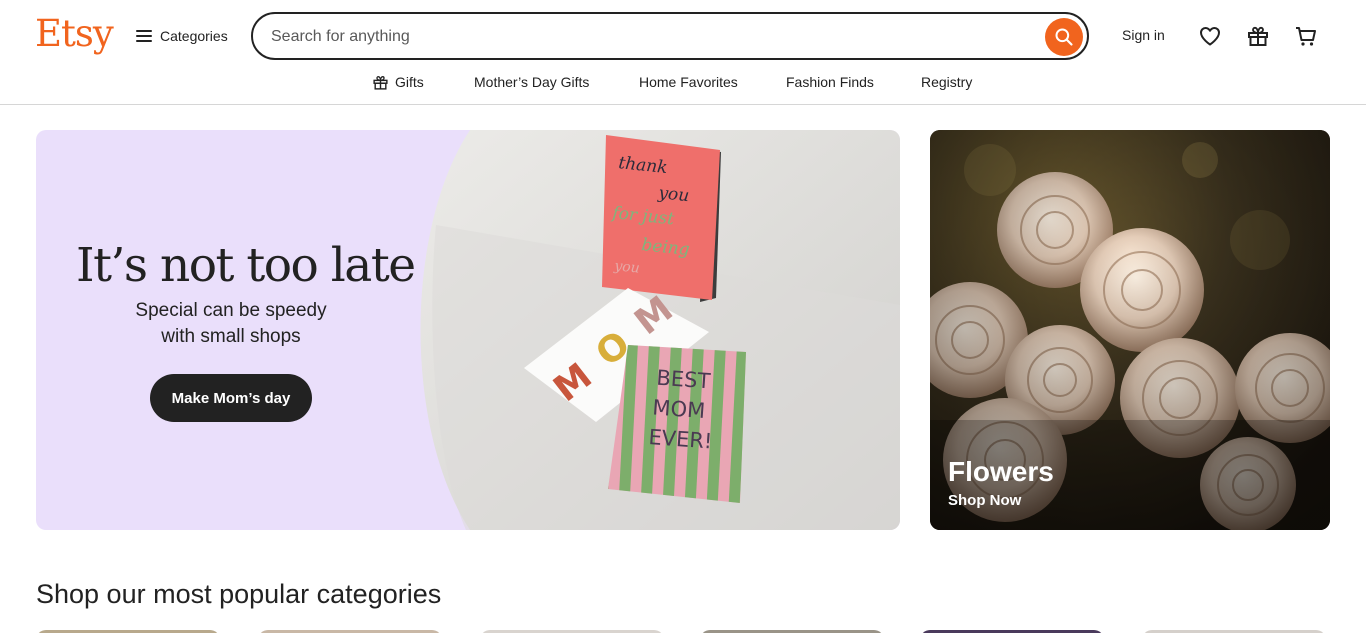 The height and width of the screenshot is (633, 1366). I want to click on categories-label: Categories, so click(194, 36).